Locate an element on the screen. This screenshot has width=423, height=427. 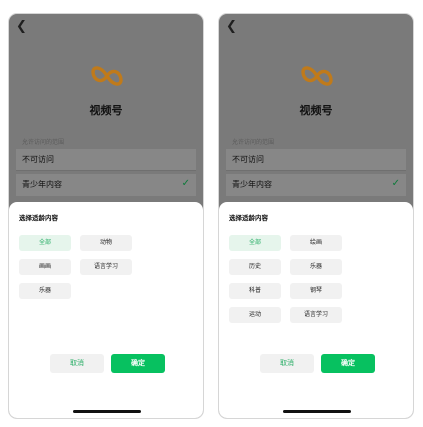
category-option-painting: 绘画 is located at coordinates (316, 243).